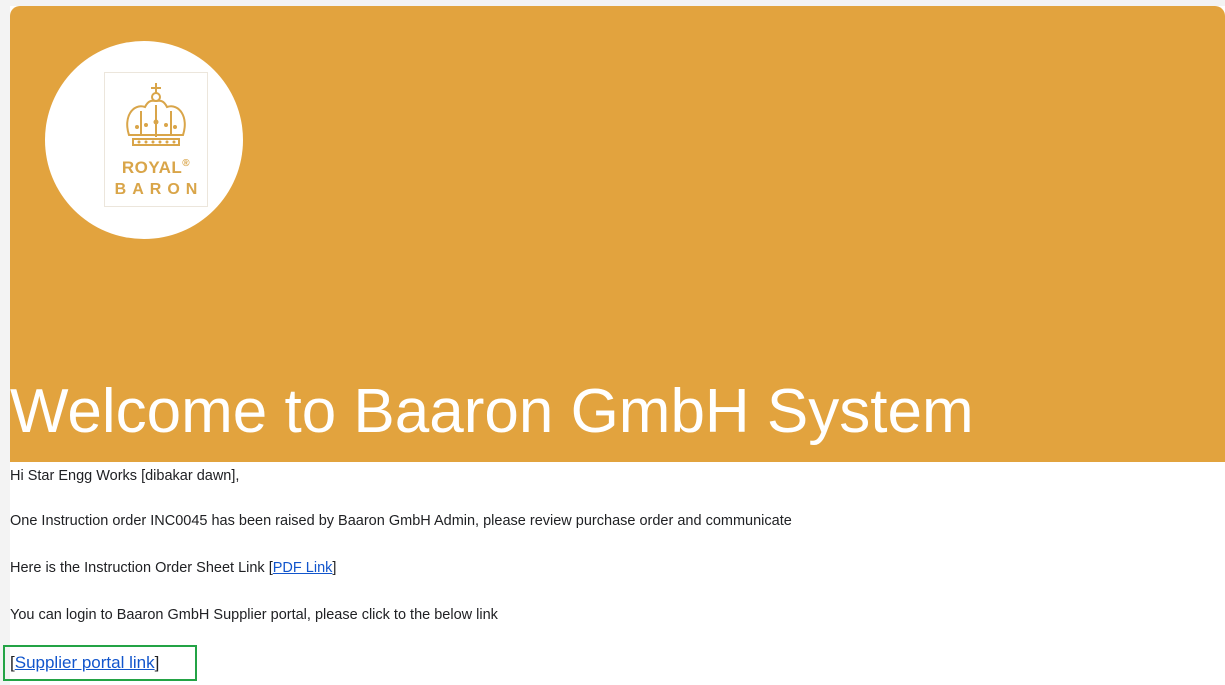  Describe the element at coordinates (303, 568) in the screenshot. I see `pdf-link: PDF Link` at that location.